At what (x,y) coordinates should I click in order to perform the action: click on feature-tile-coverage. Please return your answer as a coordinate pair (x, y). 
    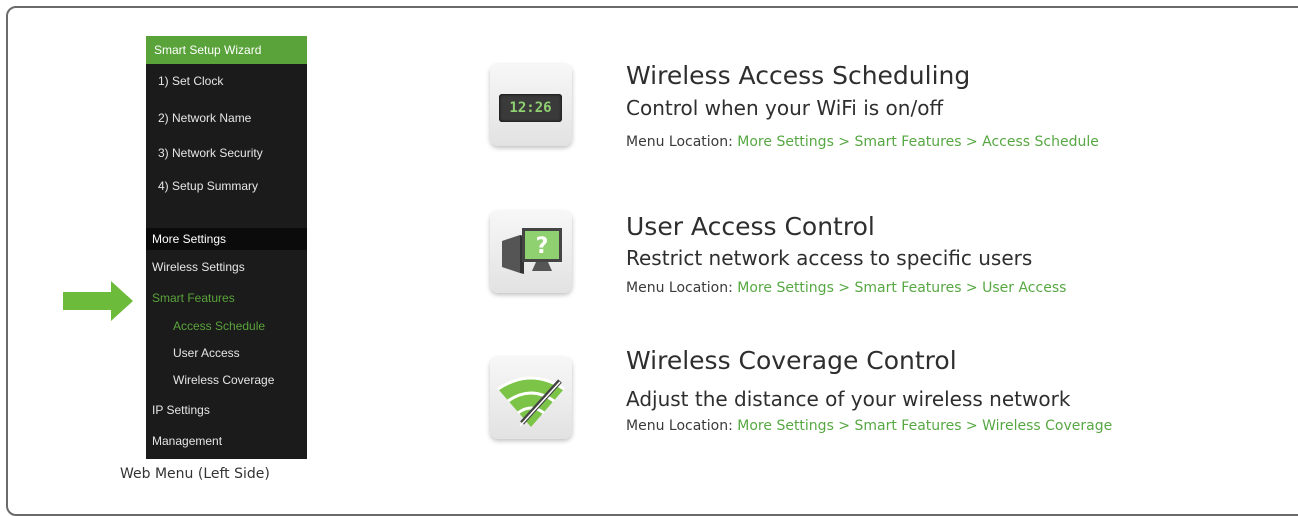
    Looking at the image, I should click on (531, 398).